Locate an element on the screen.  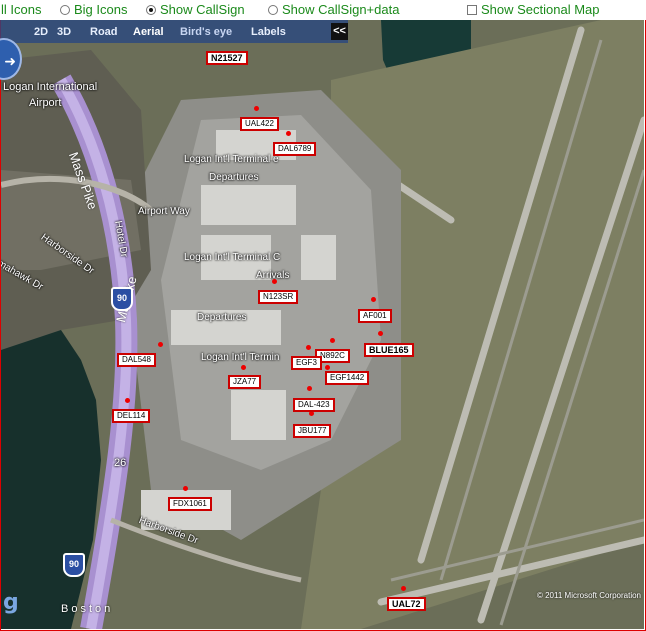
map-view-toolbar: 2D 3D Road Aerial Bird's eye Labels << is located at coordinates (174, 31).